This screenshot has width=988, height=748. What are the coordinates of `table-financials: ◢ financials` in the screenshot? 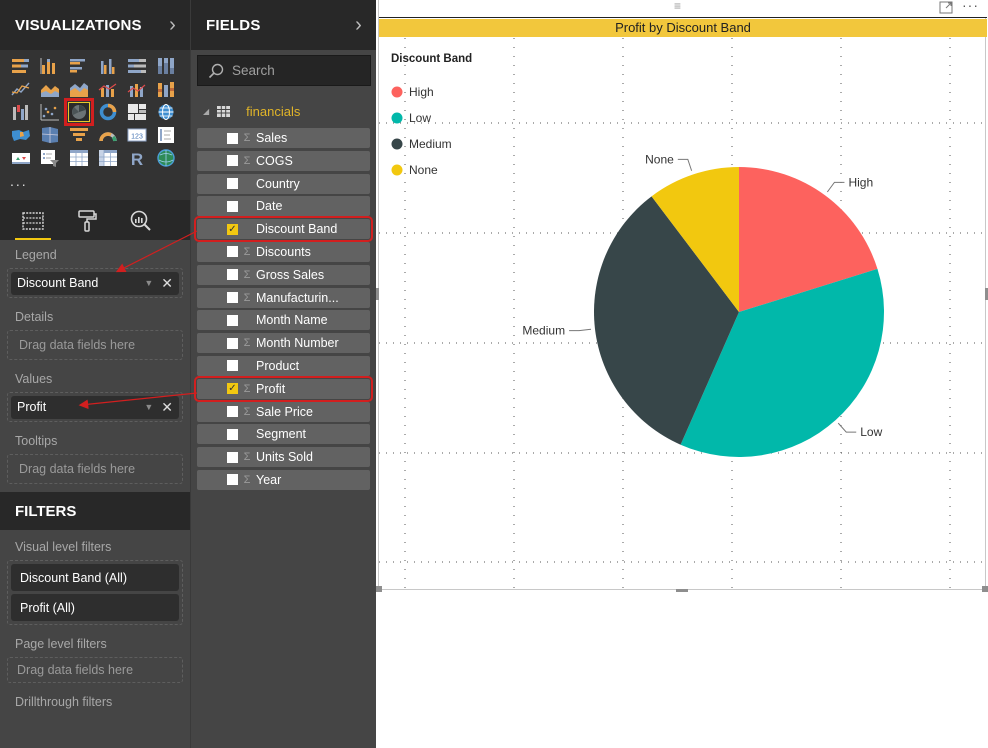 It's located at (283, 104).